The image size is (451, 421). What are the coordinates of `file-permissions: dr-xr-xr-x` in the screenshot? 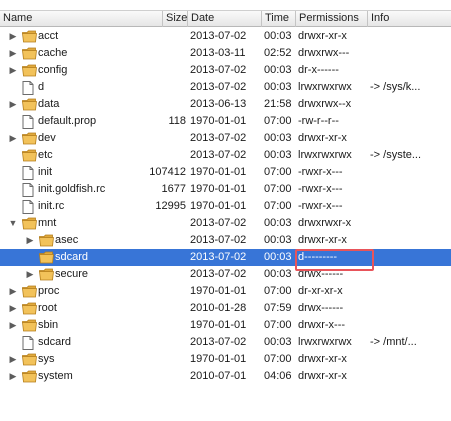 It's located at (320, 291).